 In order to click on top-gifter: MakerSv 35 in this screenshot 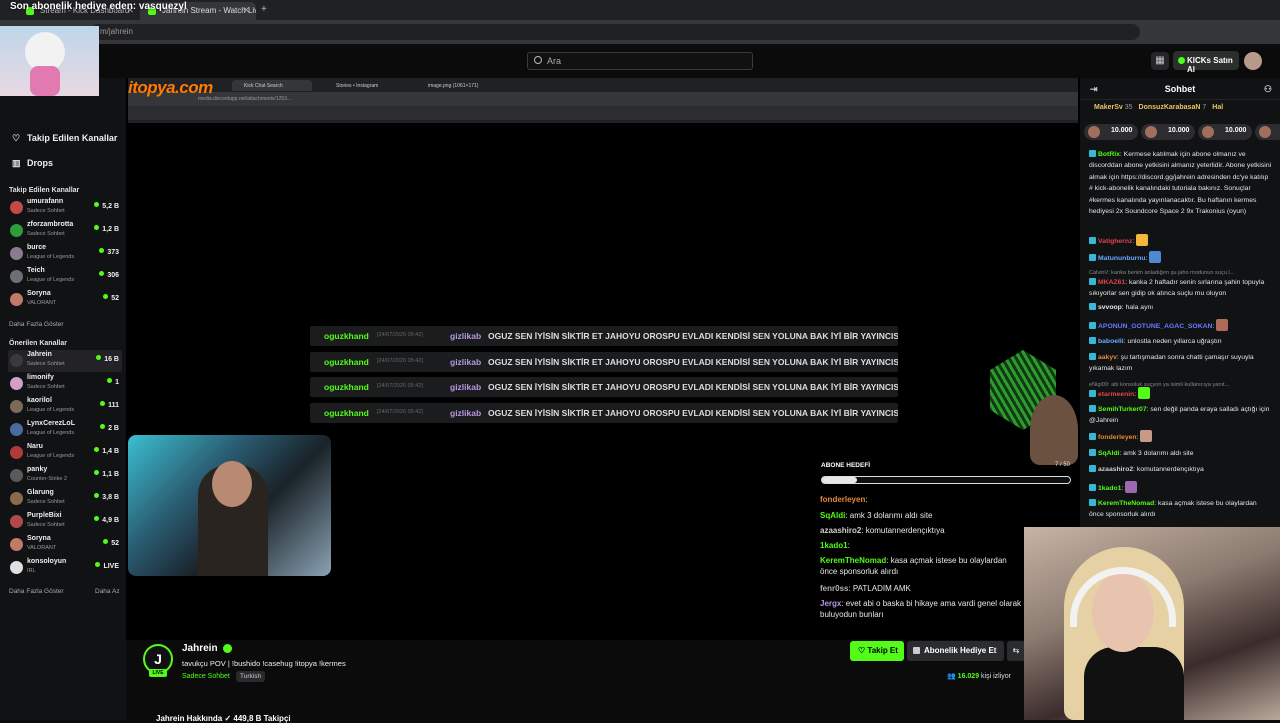, I will do `click(1113, 107)`.